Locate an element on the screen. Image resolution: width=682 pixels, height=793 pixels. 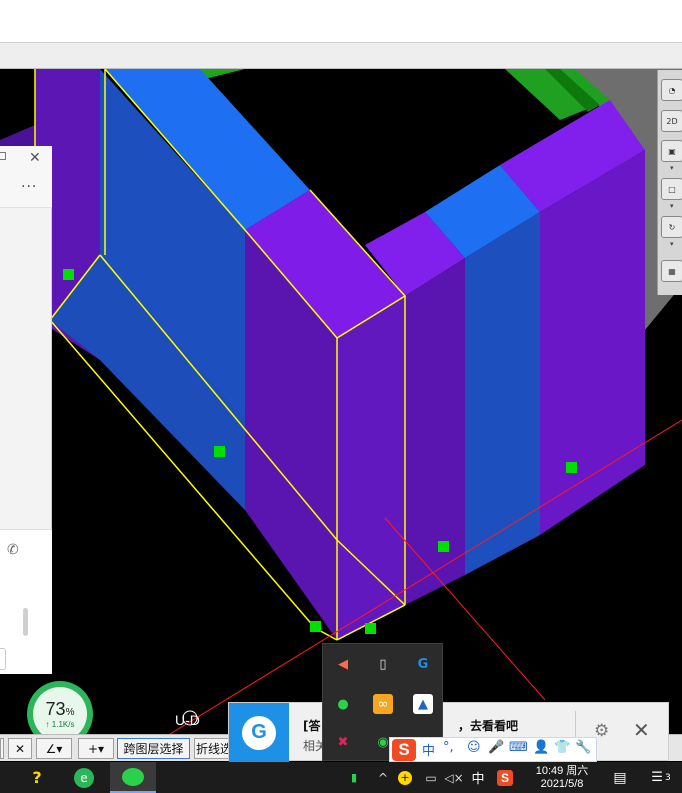
app-tray-icon: + is located at coordinates (405, 777).